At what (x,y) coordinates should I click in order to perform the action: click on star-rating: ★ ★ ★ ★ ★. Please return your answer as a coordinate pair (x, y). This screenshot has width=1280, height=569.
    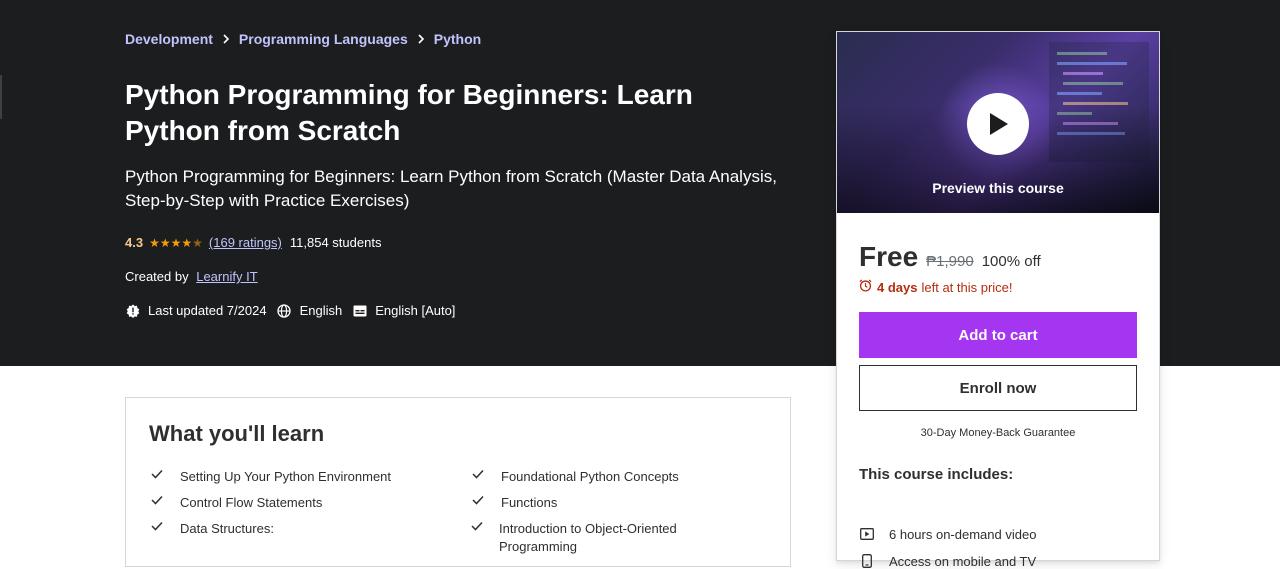
    Looking at the image, I should click on (176, 243).